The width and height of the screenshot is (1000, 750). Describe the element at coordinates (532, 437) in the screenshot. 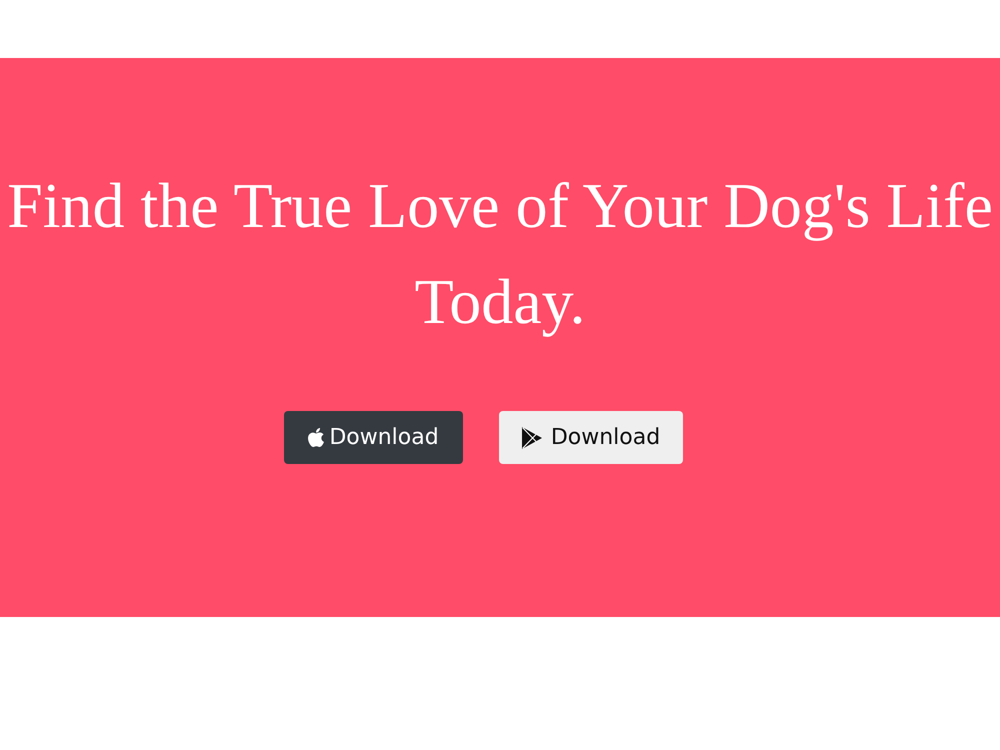

I see `play-triangle-icon` at that location.